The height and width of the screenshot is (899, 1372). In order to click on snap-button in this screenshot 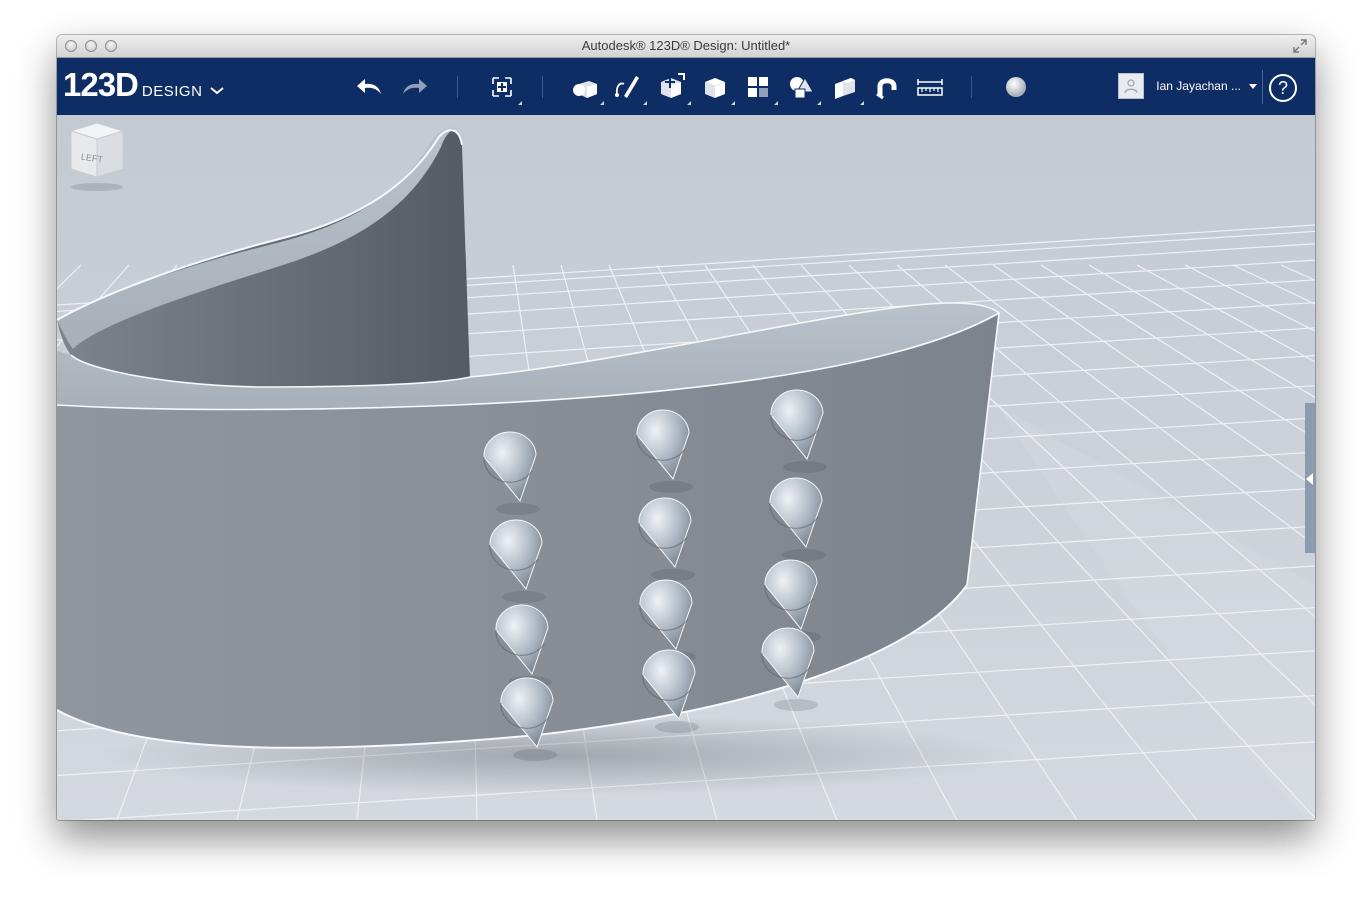, I will do `click(887, 87)`.